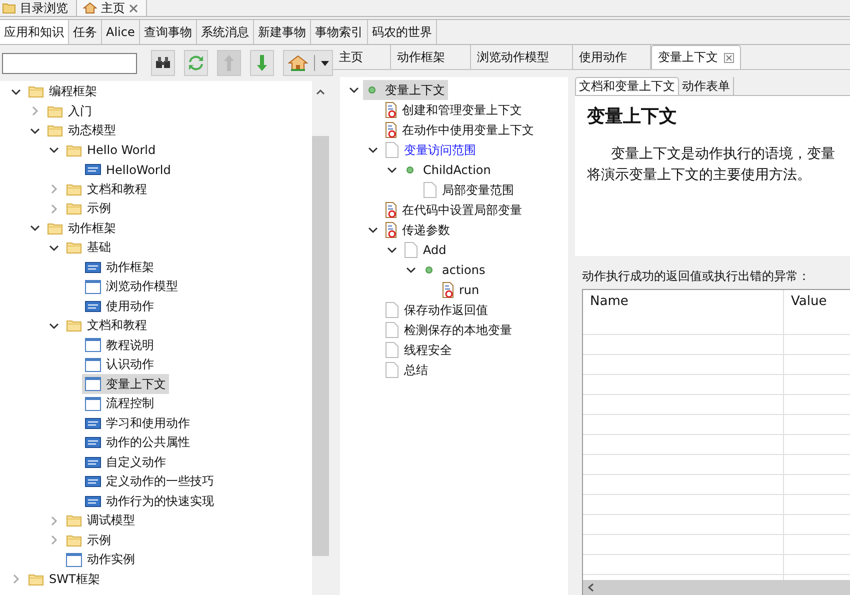  What do you see at coordinates (809, 312) in the screenshot?
I see `column-header: Value` at bounding box center [809, 312].